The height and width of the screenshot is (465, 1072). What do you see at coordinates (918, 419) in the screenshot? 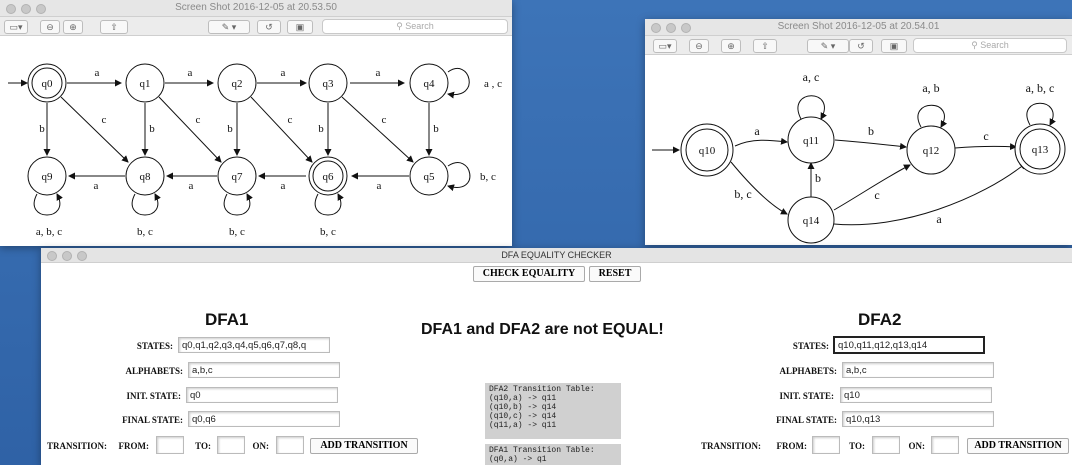
I see `dfa2-final-state-input: q10,q13` at bounding box center [918, 419].